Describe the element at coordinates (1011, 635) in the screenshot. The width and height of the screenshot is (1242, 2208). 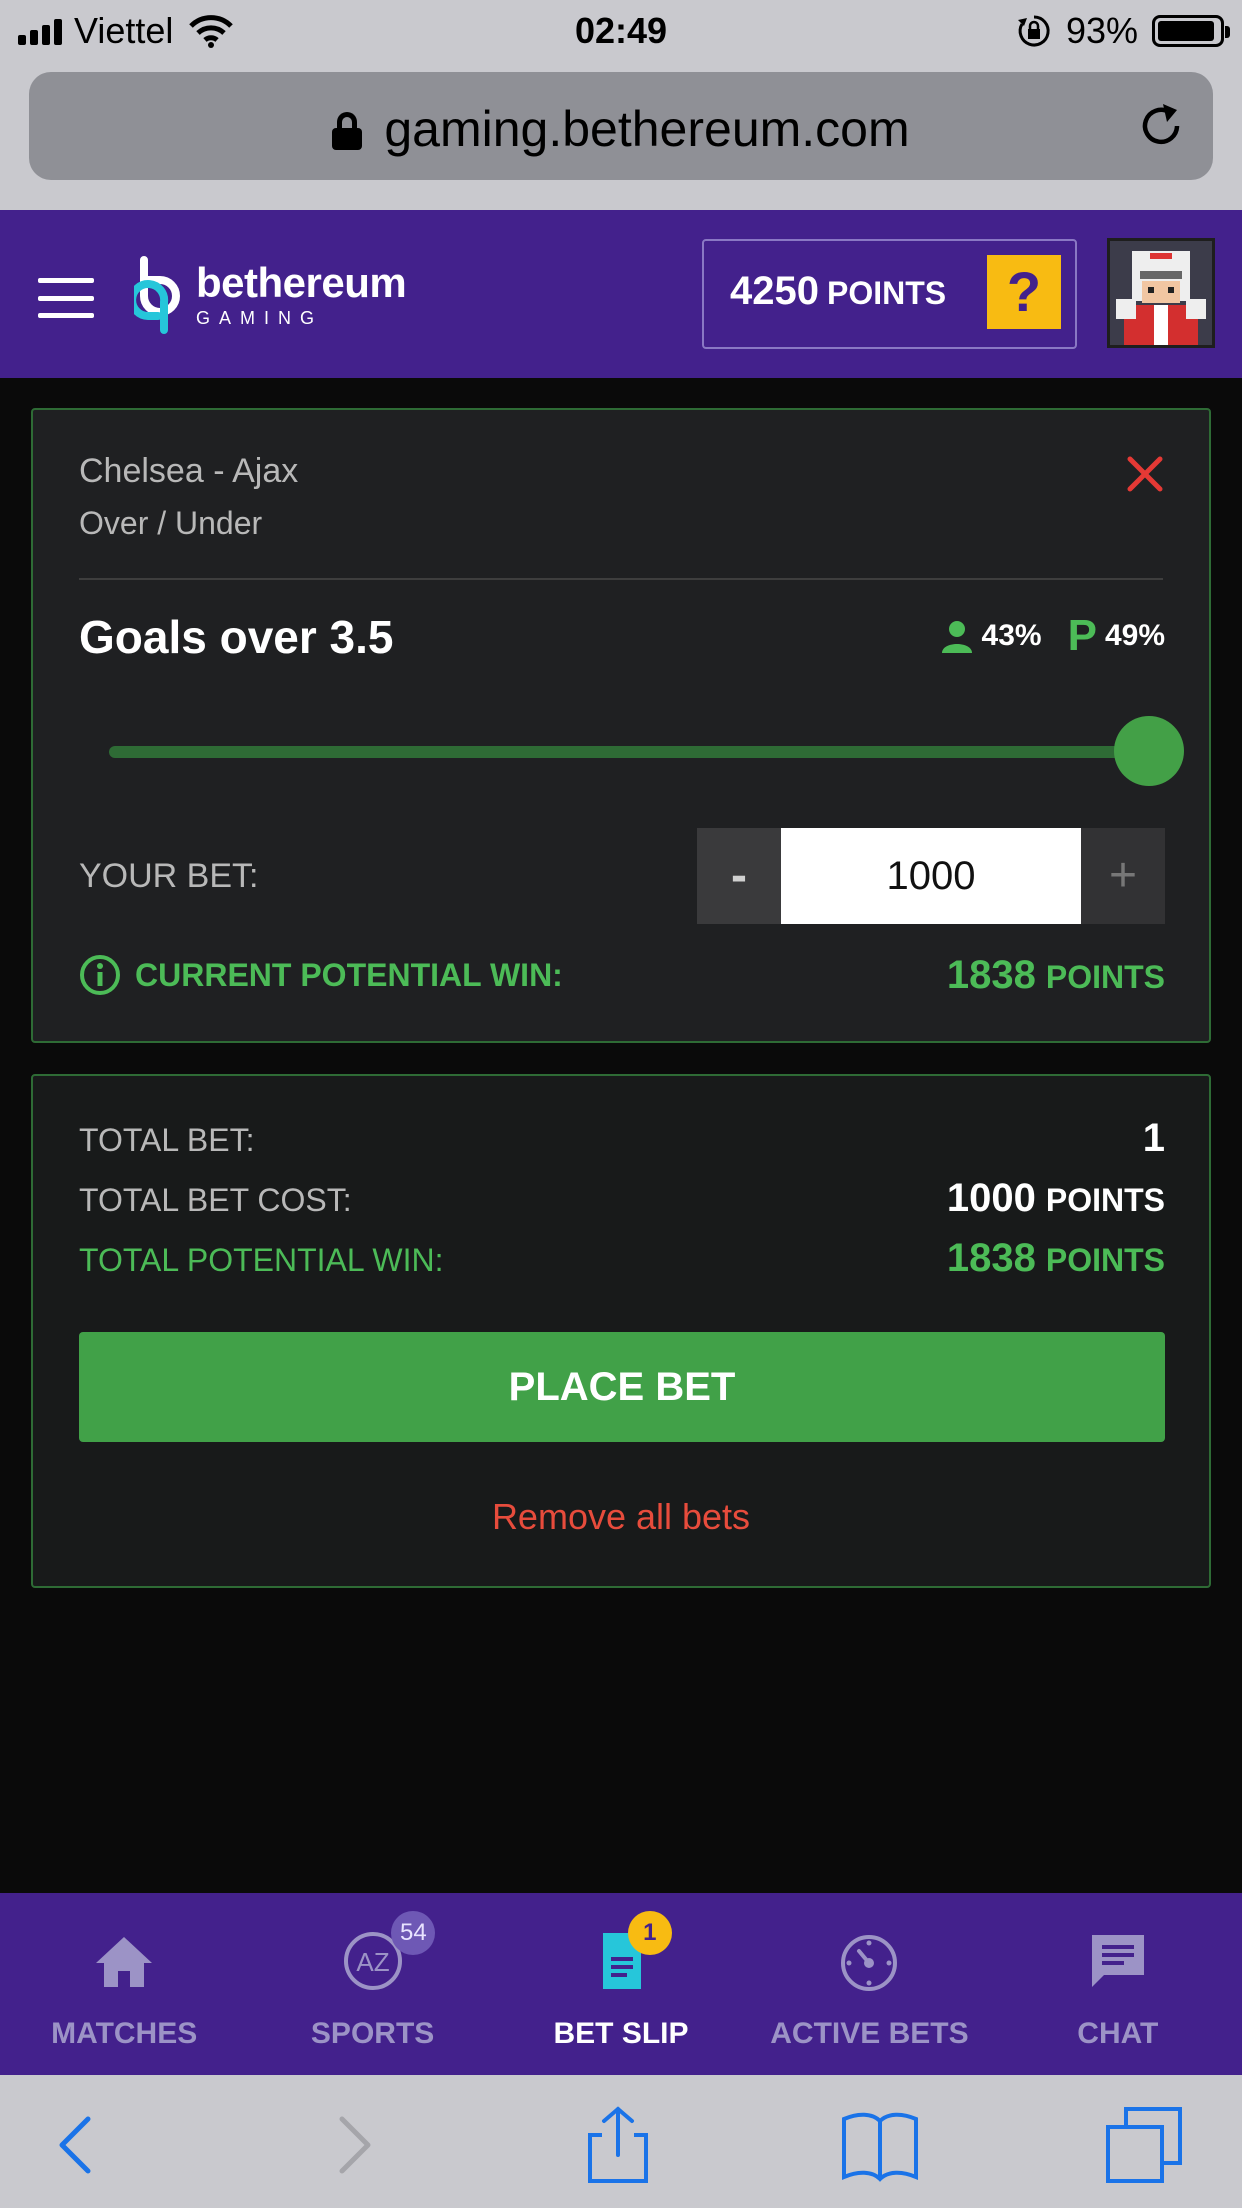
I see `user-percentage-value: 43%` at that location.